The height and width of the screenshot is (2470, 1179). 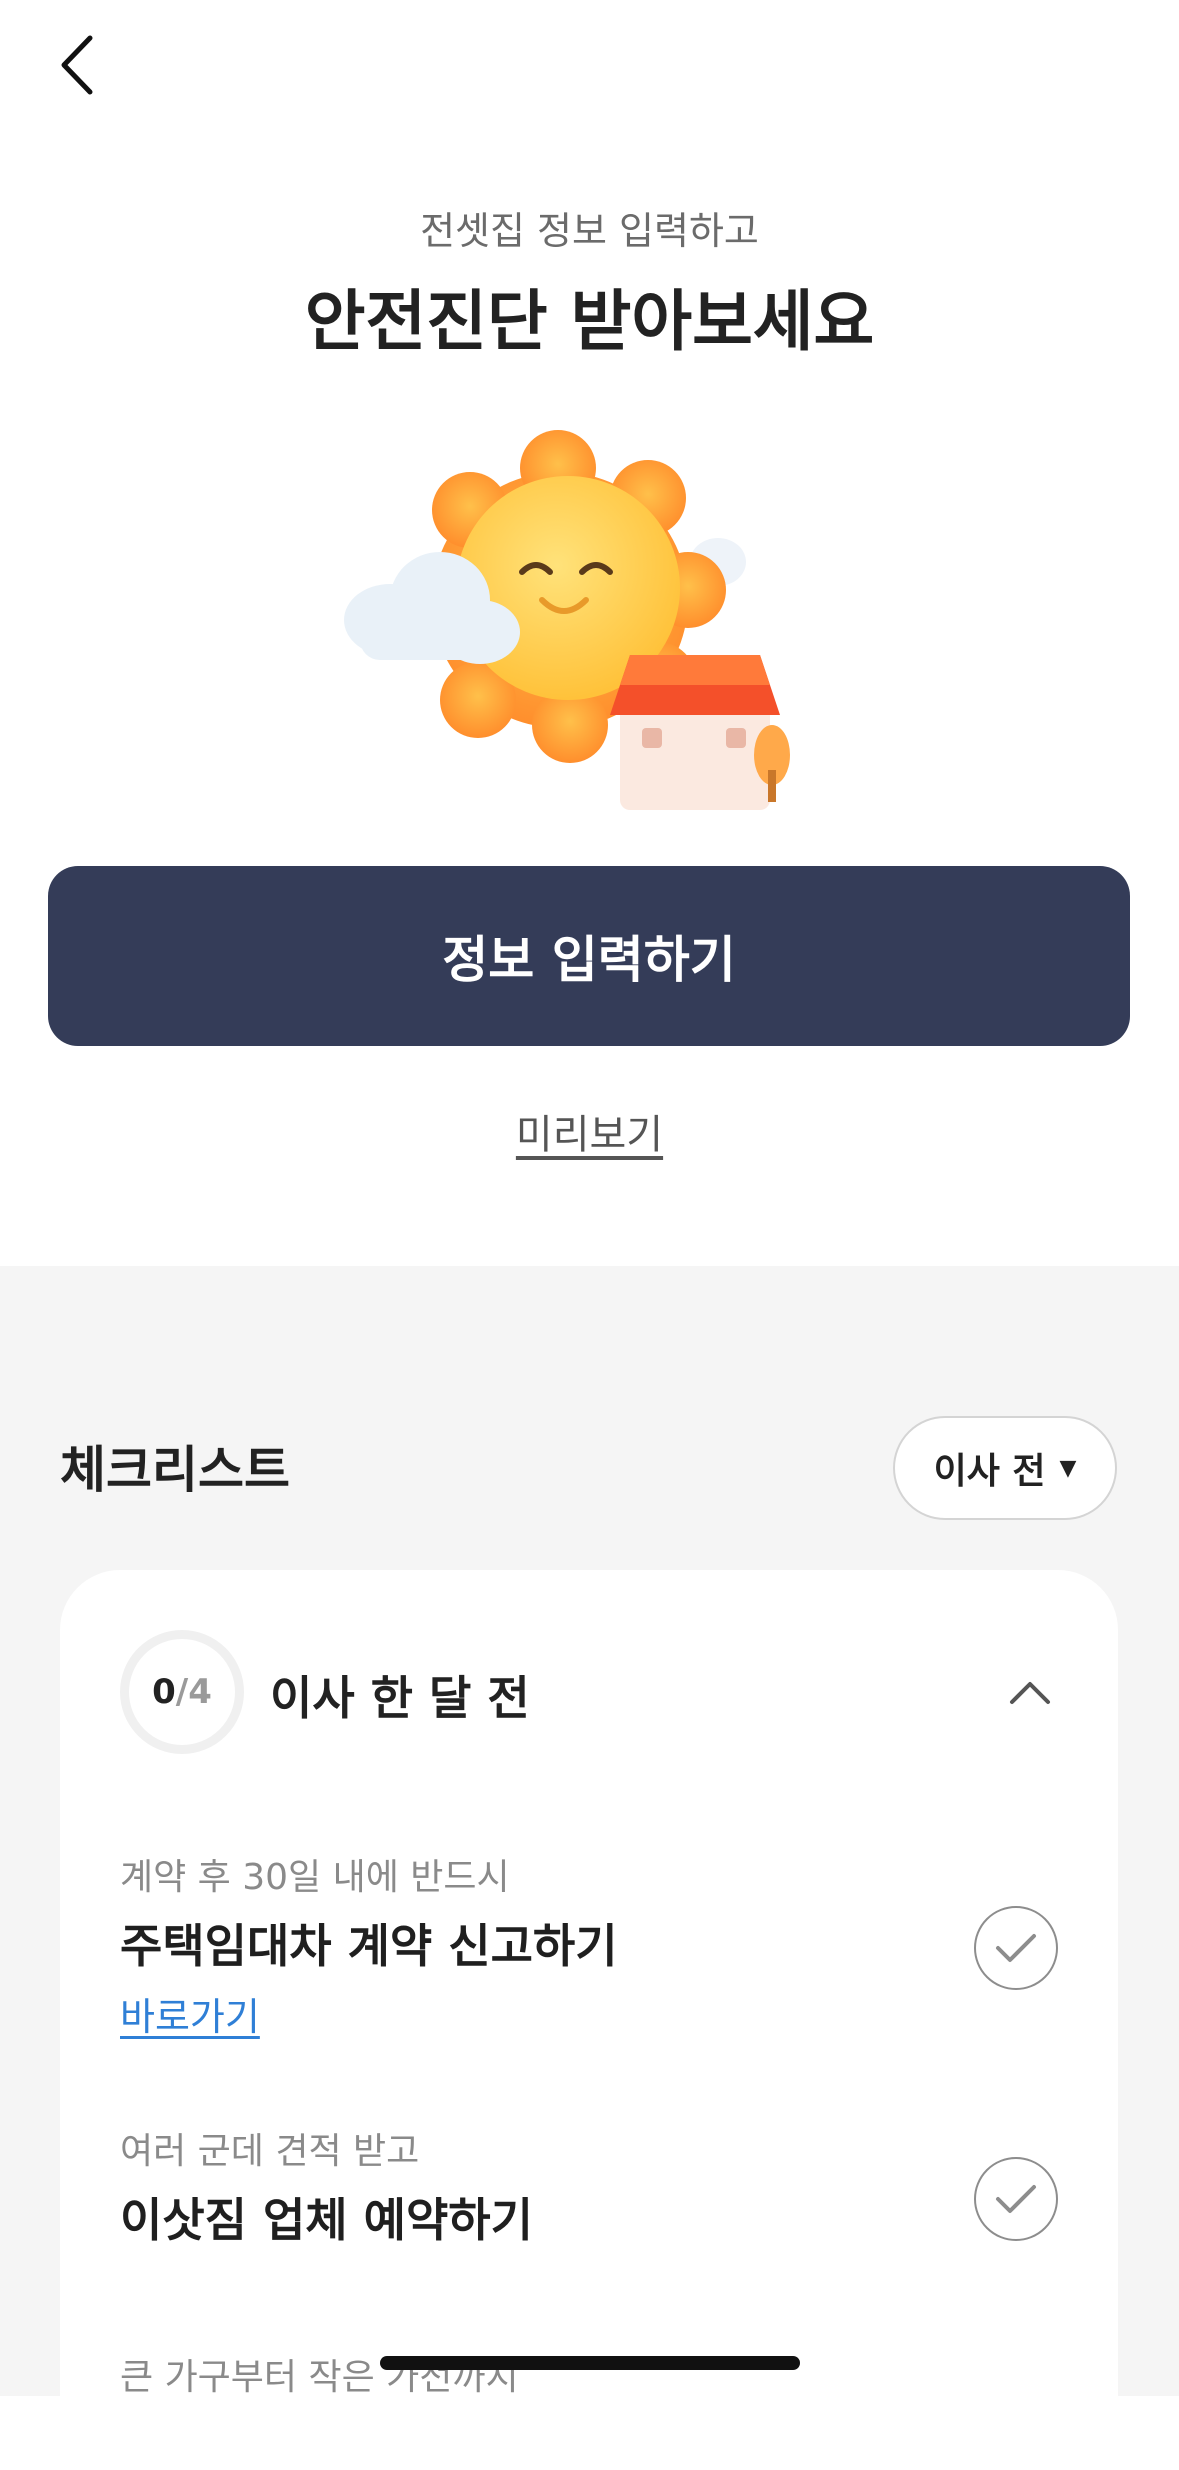 I want to click on item-subtitle: 여러 군데 견적 받고, so click(x=270, y=2151).